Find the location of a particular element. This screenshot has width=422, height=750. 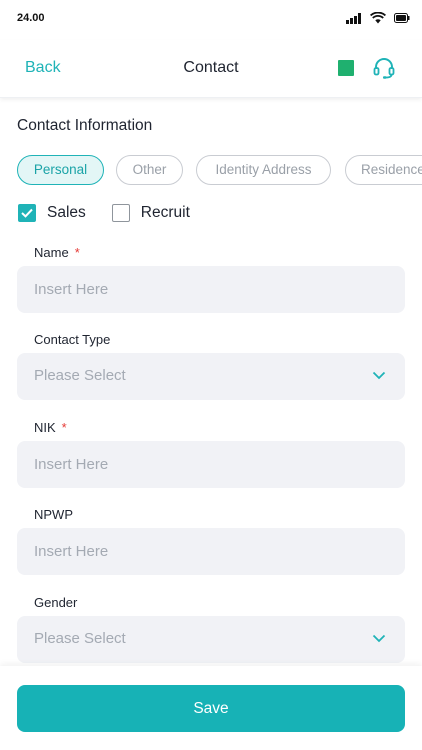

app-header: Back Contact is located at coordinates (211, 69).